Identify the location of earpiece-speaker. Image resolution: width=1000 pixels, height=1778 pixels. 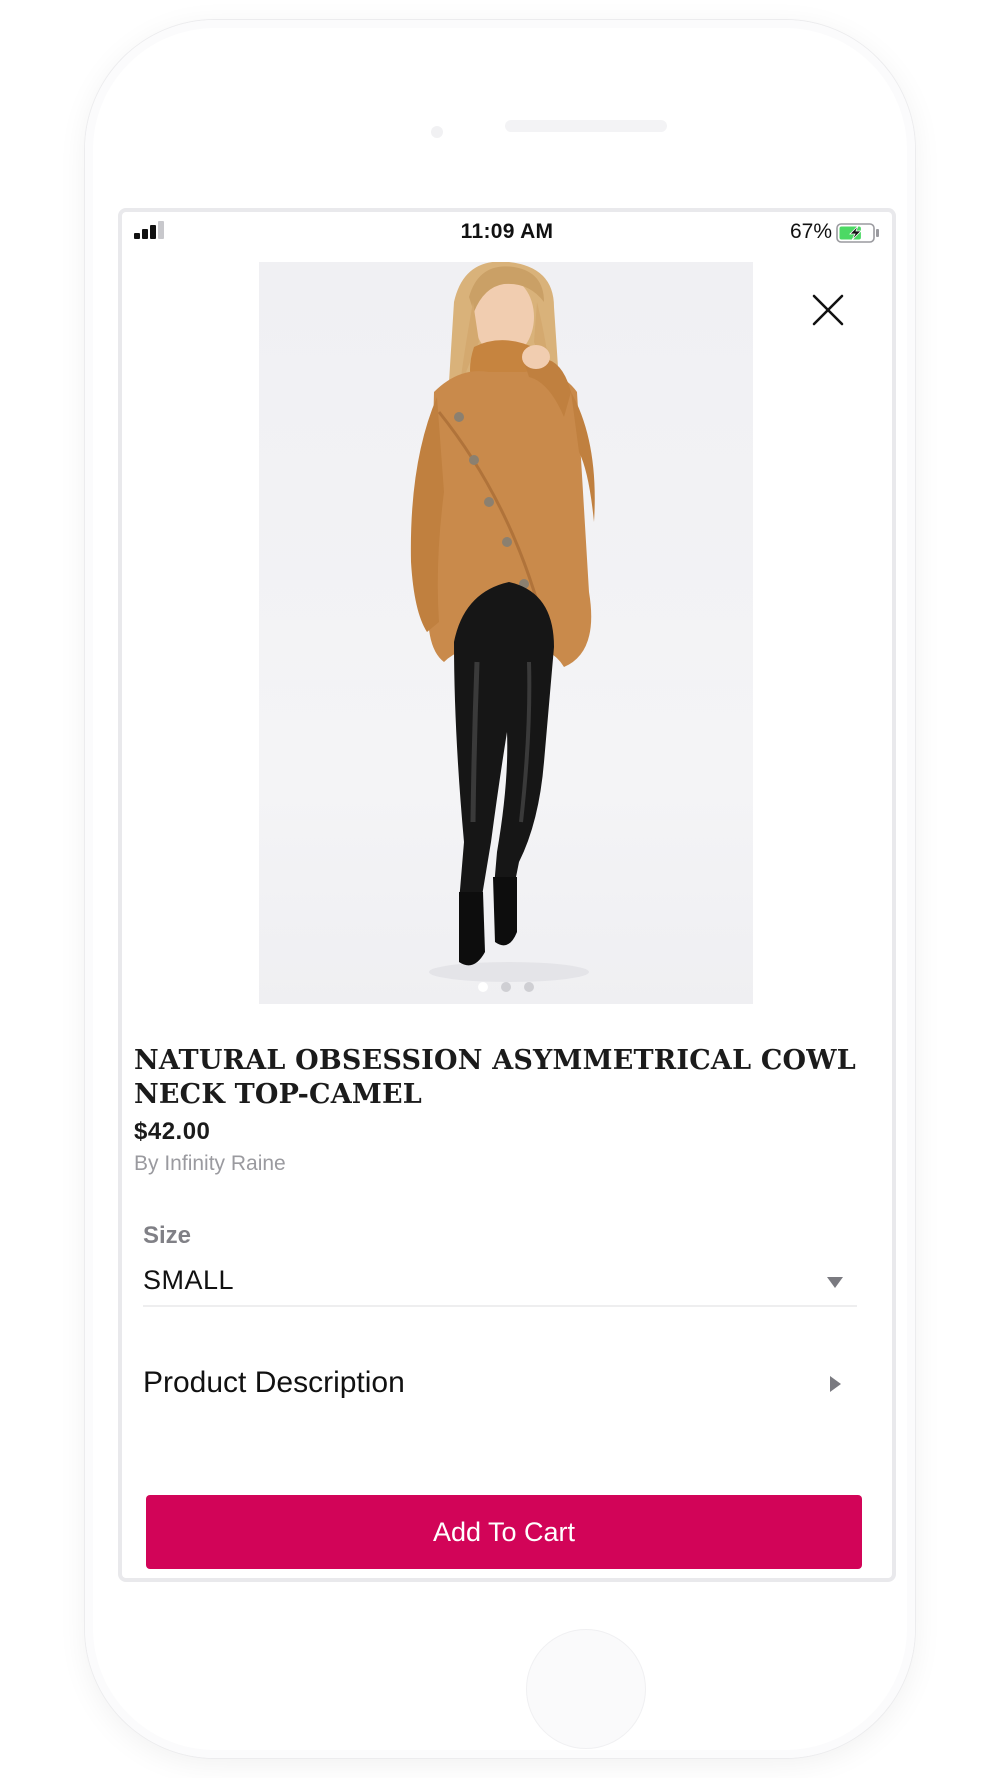
(586, 126).